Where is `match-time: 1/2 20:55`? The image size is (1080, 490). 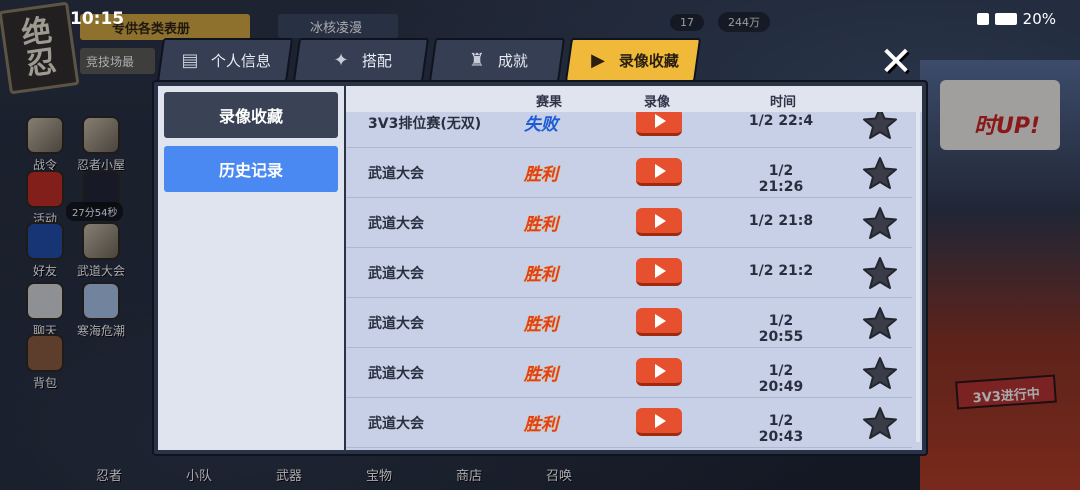 match-time: 1/2 20:55 is located at coordinates (781, 329).